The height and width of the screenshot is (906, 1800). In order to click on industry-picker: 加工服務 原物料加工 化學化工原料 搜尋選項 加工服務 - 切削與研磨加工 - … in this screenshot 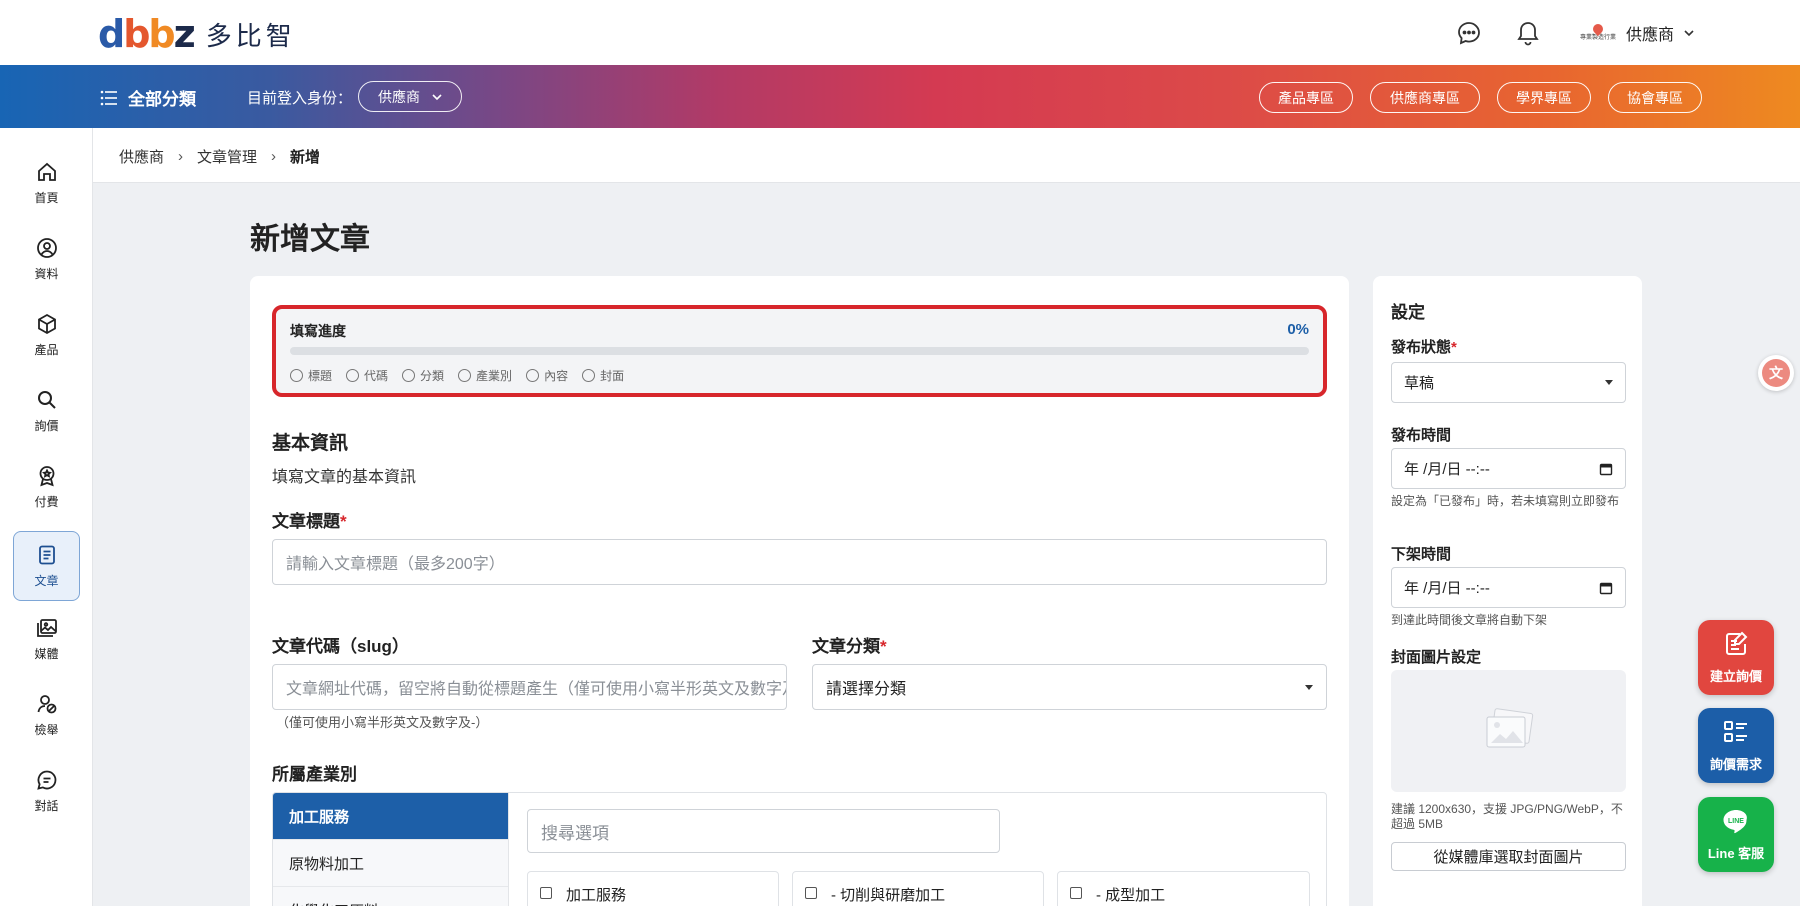, I will do `click(799, 849)`.